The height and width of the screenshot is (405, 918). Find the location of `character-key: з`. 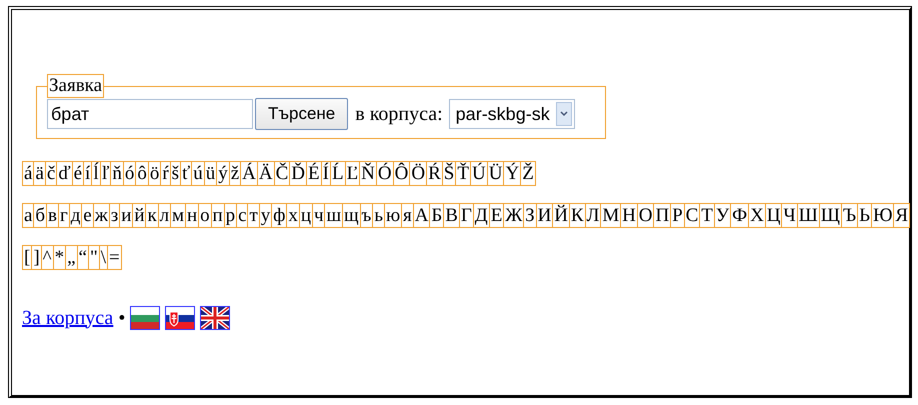

character-key: з is located at coordinates (114, 215).